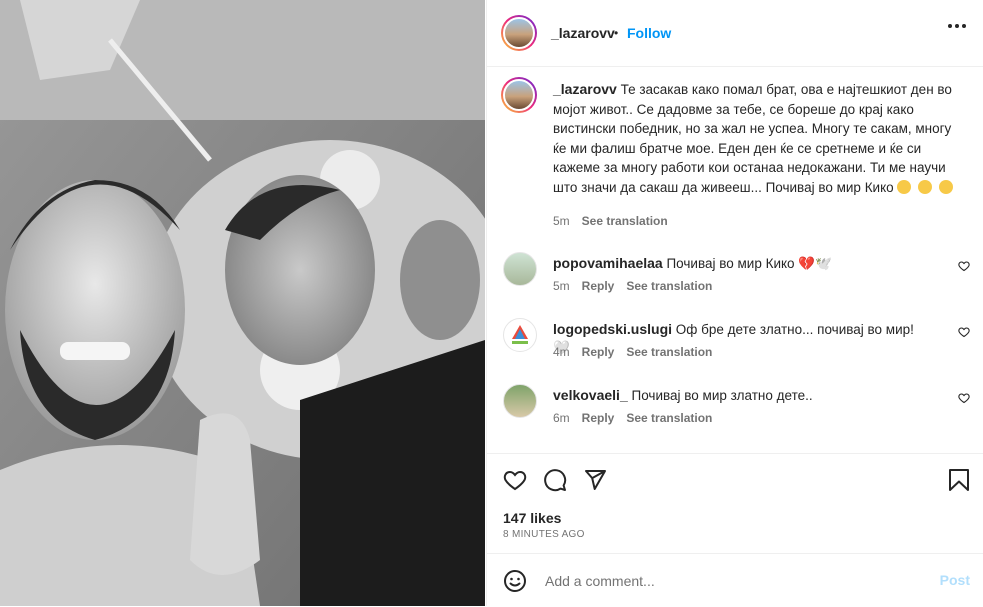 The image size is (983, 607). Describe the element at coordinates (749, 263) in the screenshot. I see `comment-text: Почивај во мир Кико 💔🕊️` at that location.